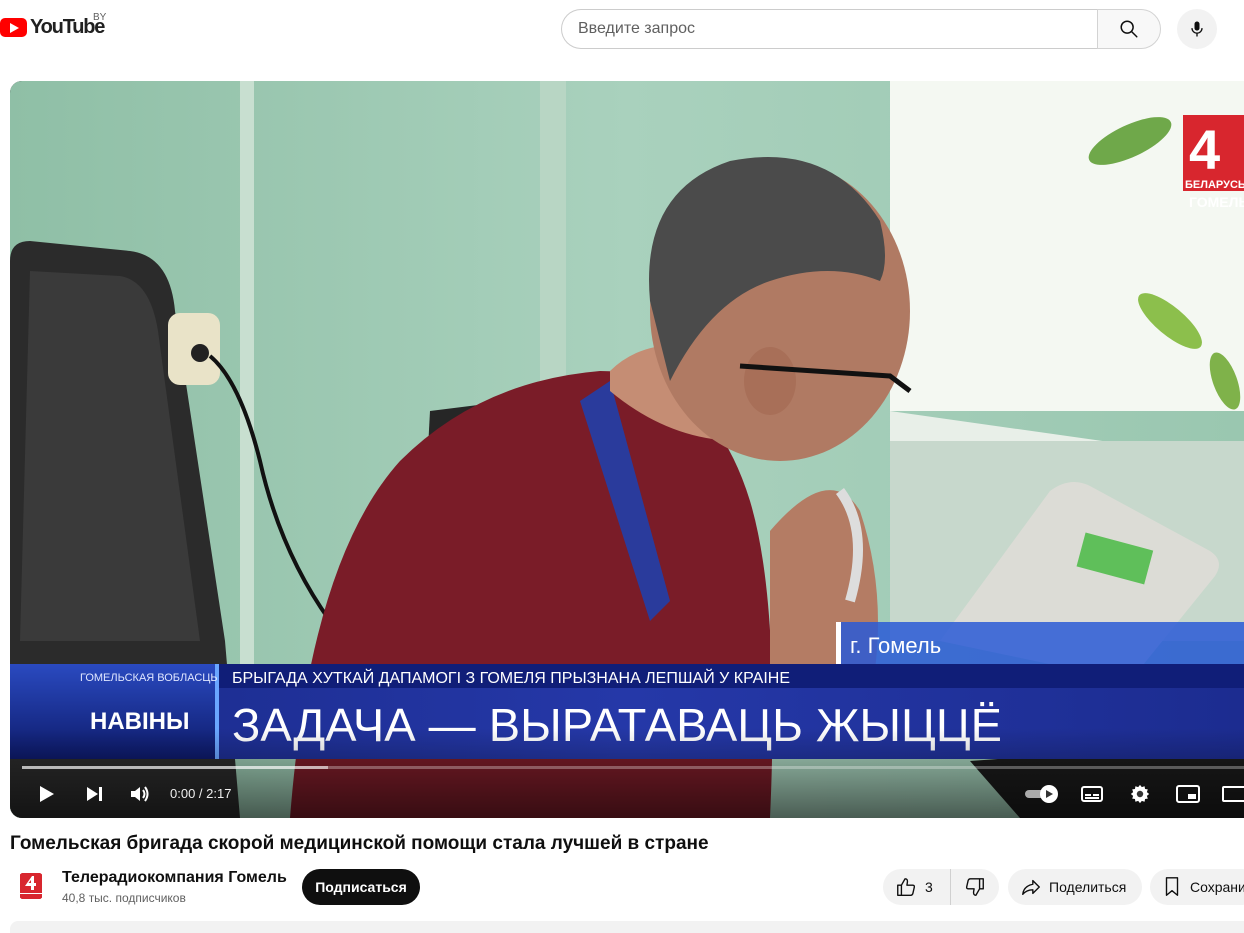 The image size is (1244, 933). I want to click on subtitles-button, so click(1092, 794).